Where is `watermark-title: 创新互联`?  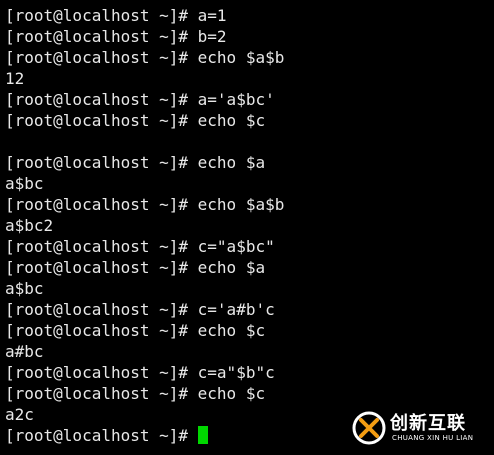 watermark-title: 创新互联 is located at coordinates (428, 423).